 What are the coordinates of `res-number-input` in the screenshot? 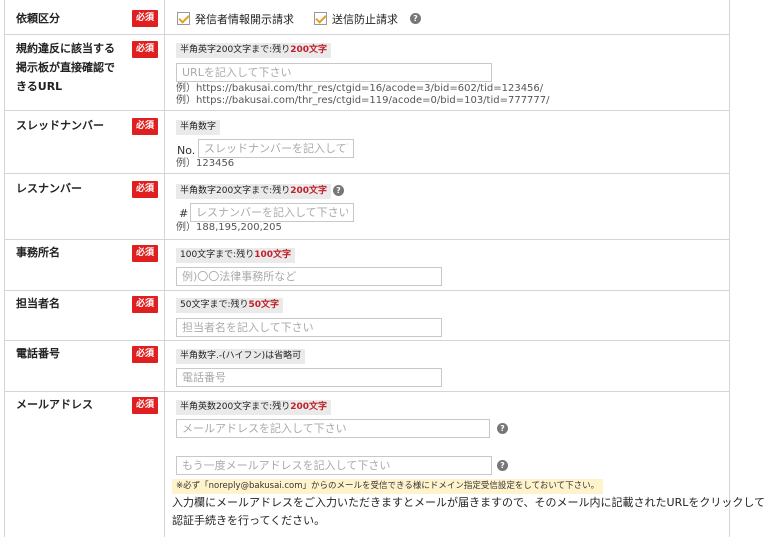 It's located at (272, 212).